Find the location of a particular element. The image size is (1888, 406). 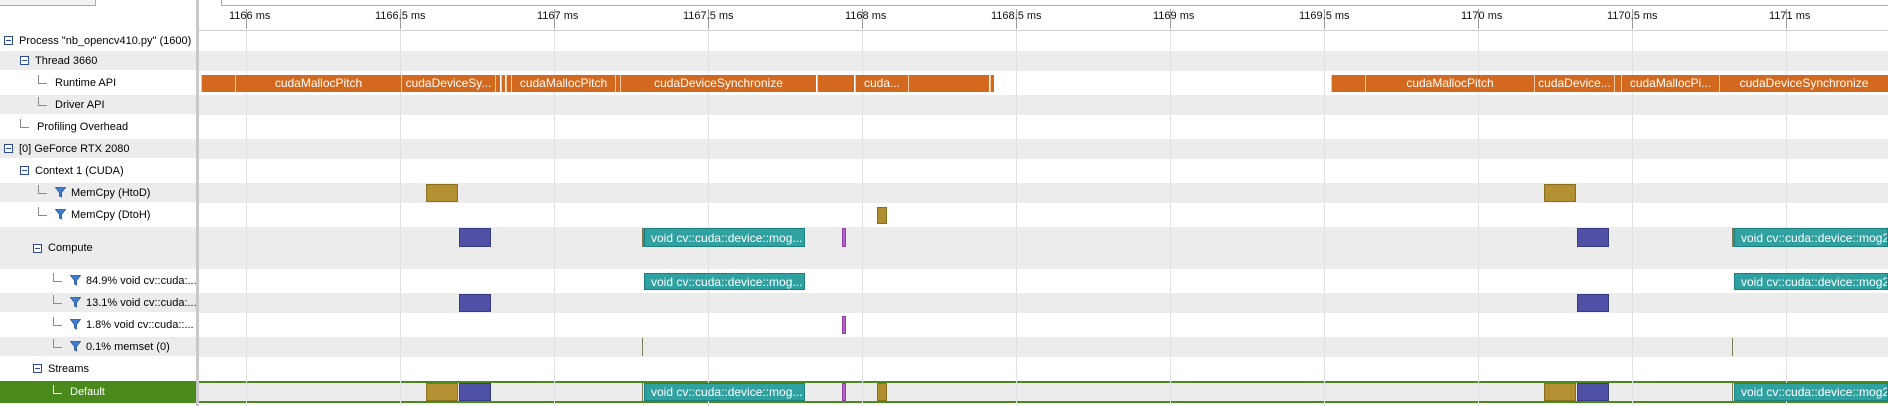

streams-row: Streams is located at coordinates (98, 368).